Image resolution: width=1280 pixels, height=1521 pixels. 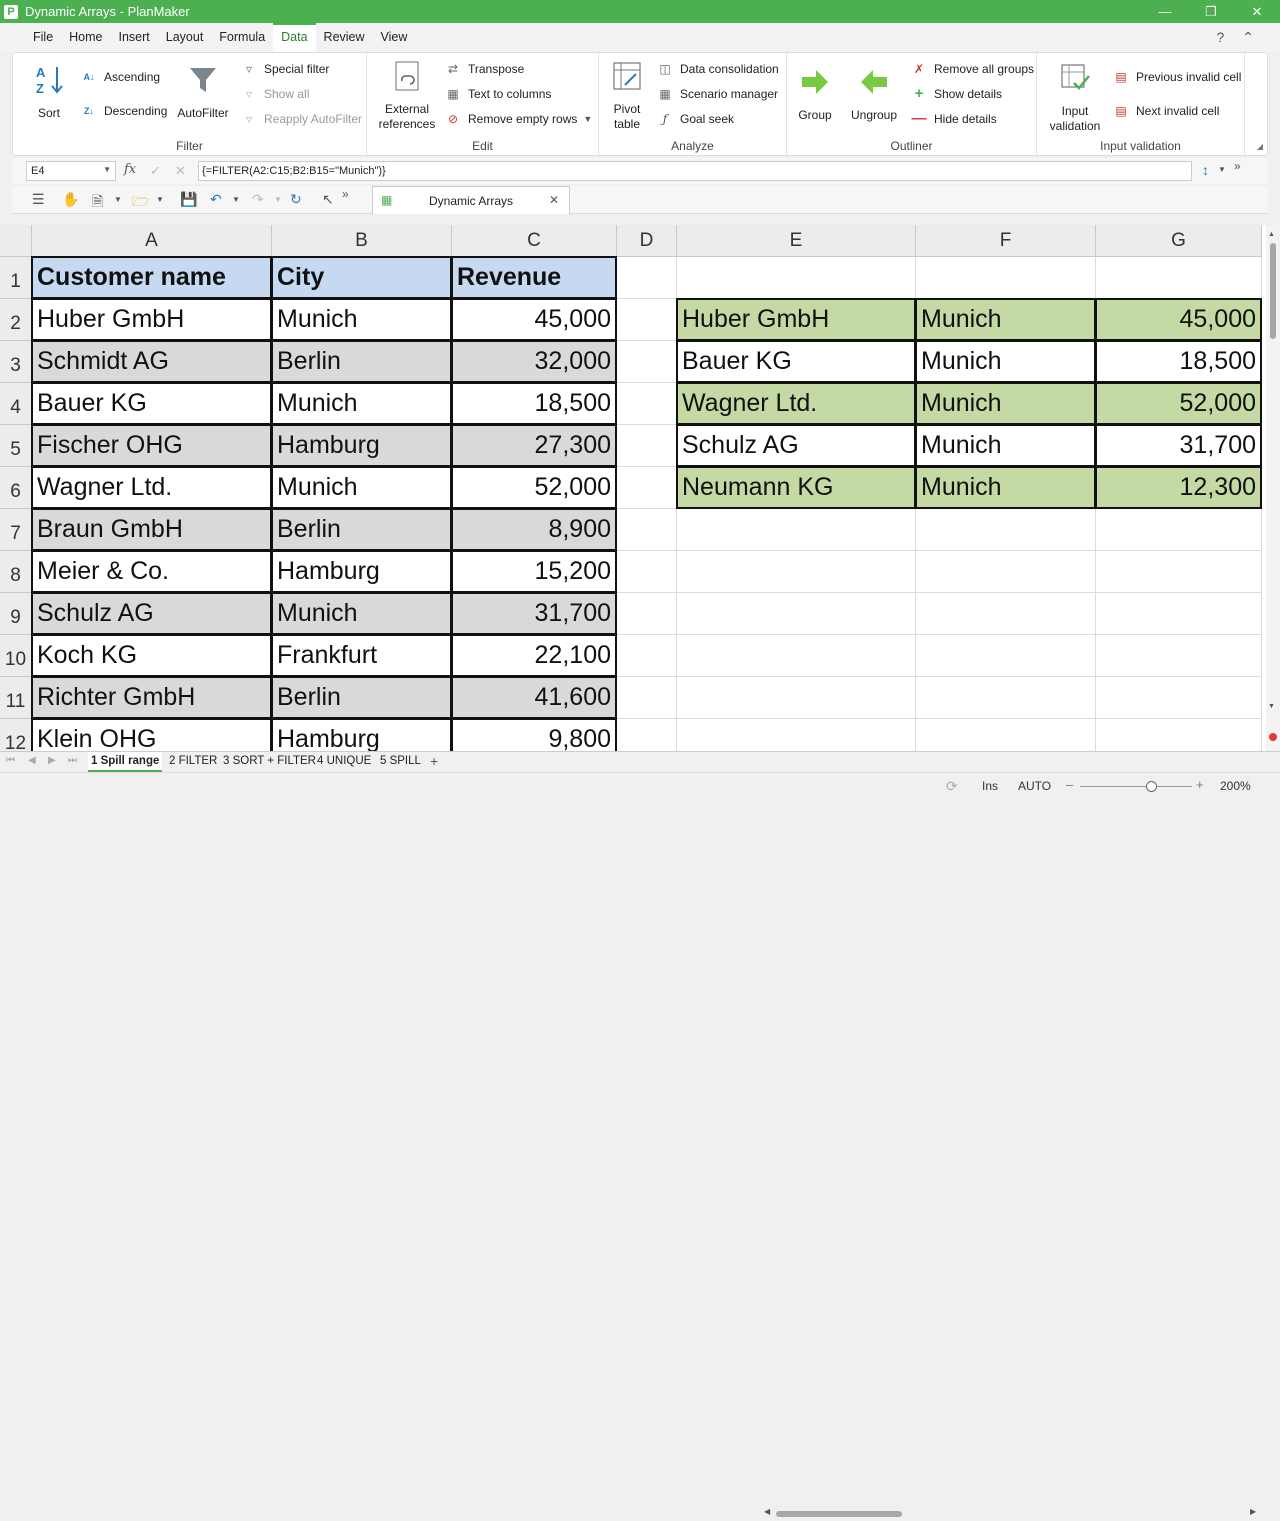 What do you see at coordinates (1005, 403) in the screenshot?
I see `cell-f4: Munich` at bounding box center [1005, 403].